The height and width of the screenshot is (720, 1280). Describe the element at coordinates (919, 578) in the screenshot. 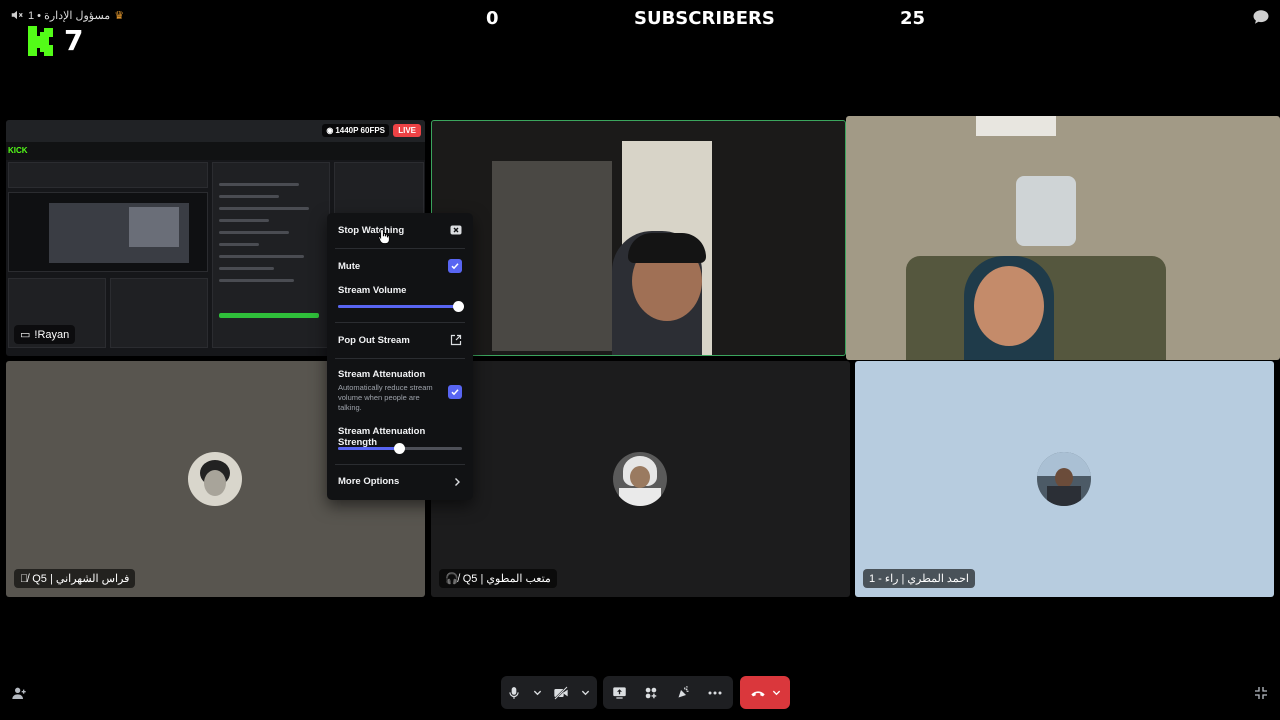

I see `participant-name-label: احمد المطري | راء - 1` at that location.